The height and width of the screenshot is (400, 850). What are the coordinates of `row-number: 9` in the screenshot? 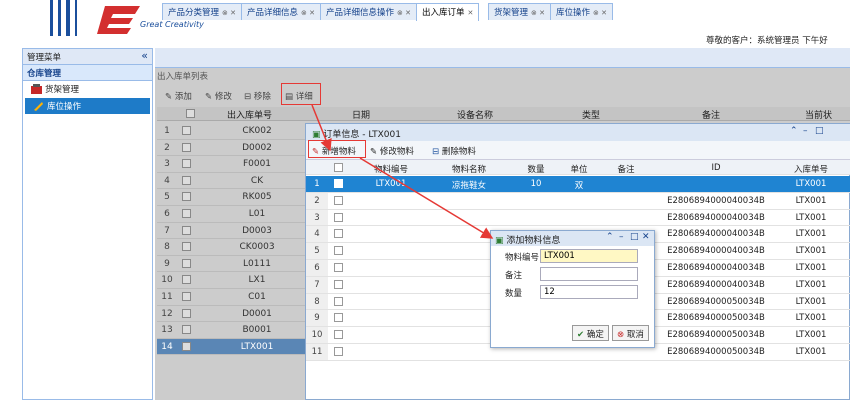 It's located at (317, 318).